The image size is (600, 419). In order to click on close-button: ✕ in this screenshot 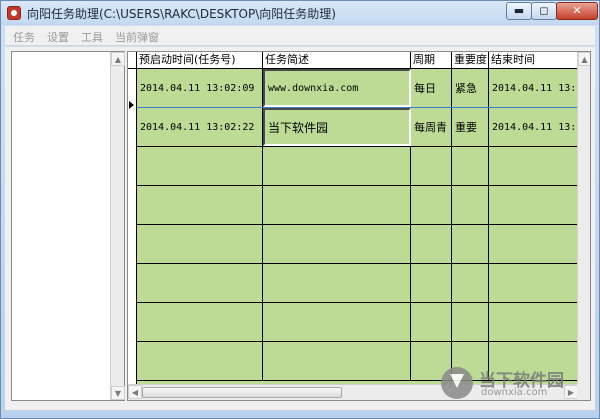, I will do `click(577, 11)`.